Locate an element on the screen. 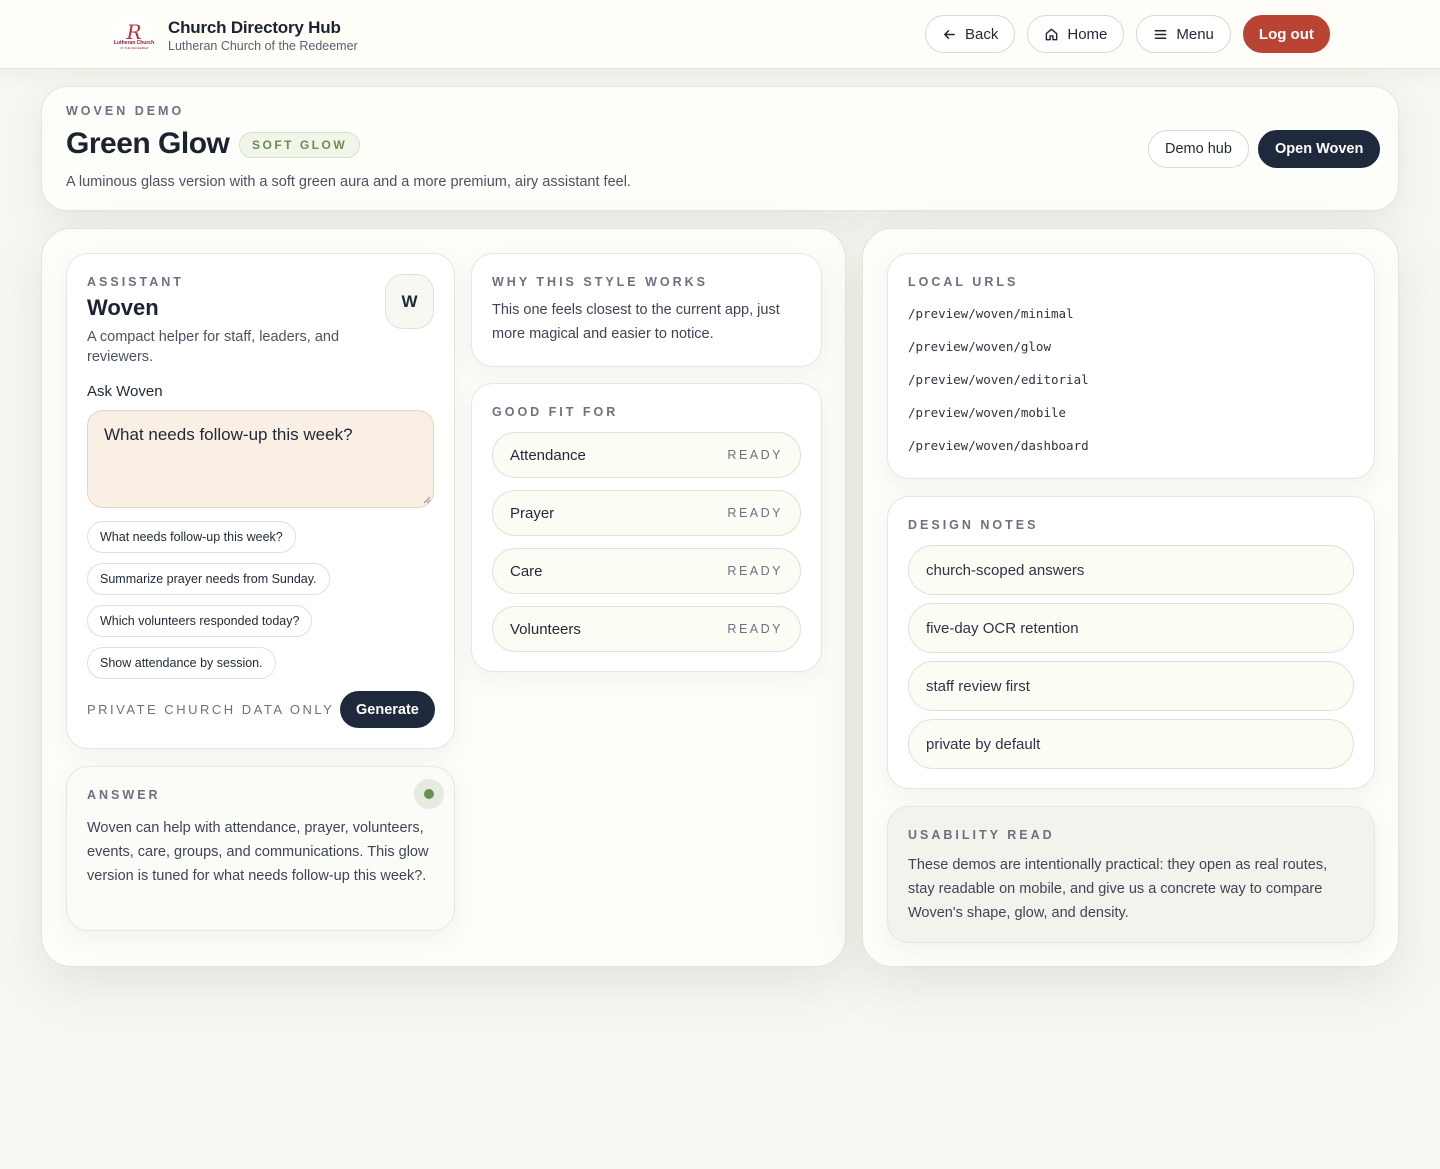 The width and height of the screenshot is (1440, 1169). home-label: Home is located at coordinates (1087, 34).